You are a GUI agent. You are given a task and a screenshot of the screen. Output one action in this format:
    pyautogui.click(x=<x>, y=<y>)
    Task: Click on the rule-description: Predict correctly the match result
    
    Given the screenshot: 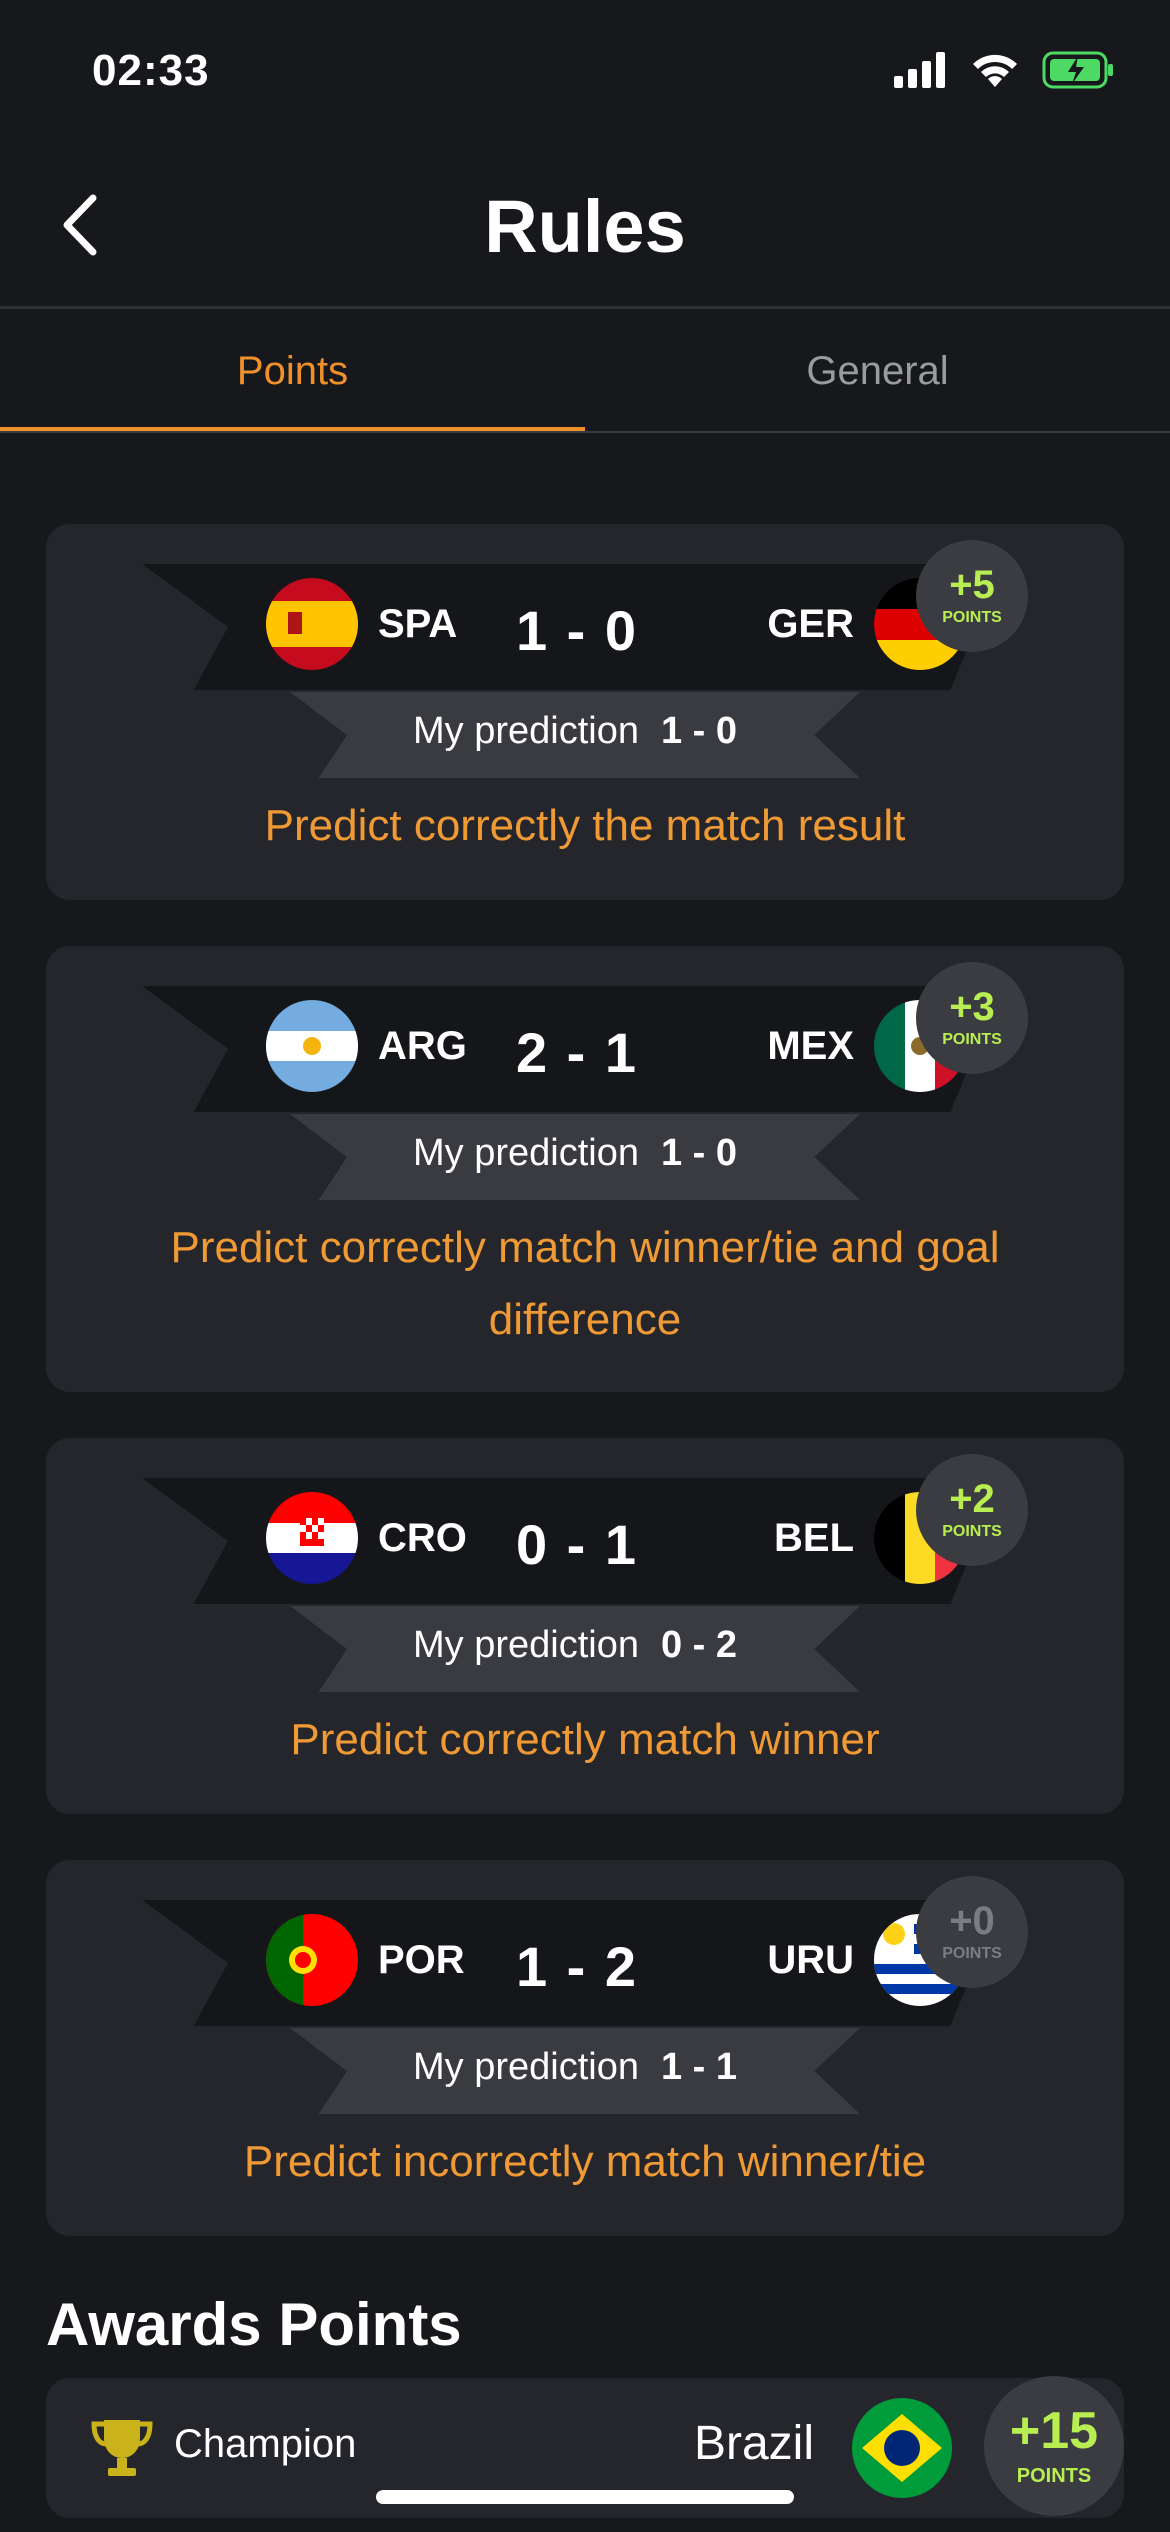 What is the action you would take?
    pyautogui.click(x=585, y=825)
    